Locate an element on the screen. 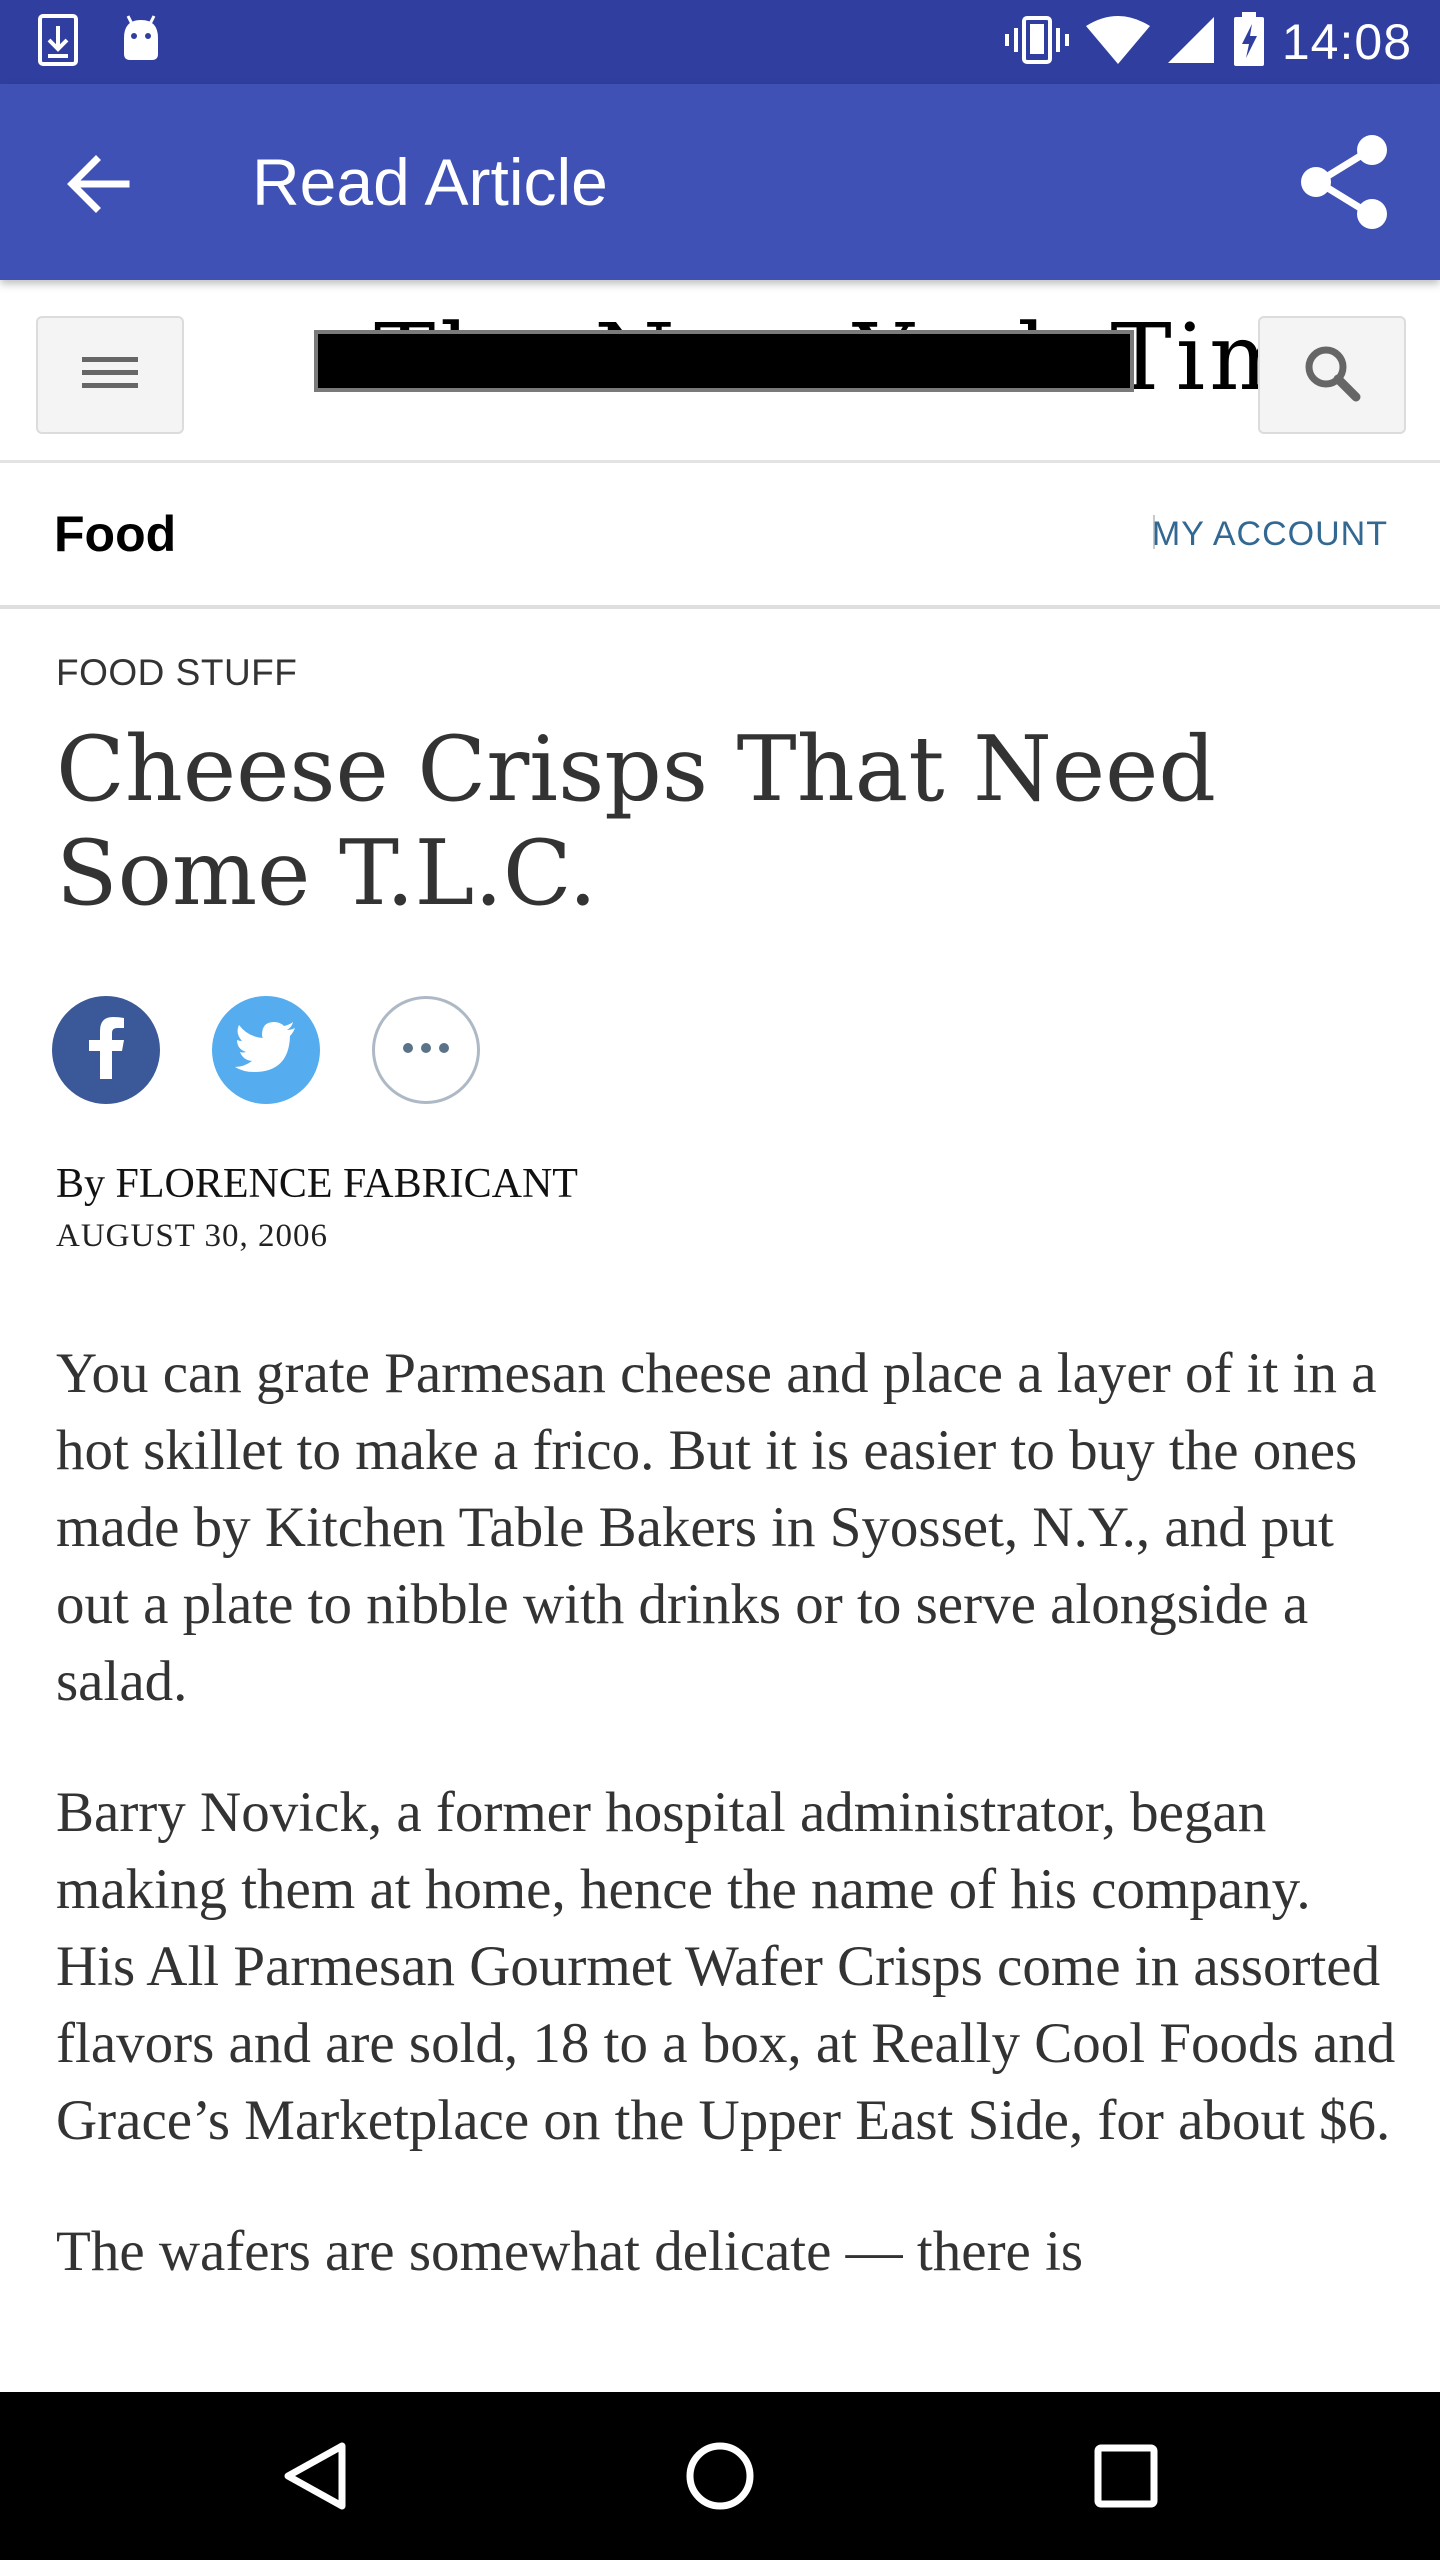  facebook-share-button is located at coordinates (106, 1050).